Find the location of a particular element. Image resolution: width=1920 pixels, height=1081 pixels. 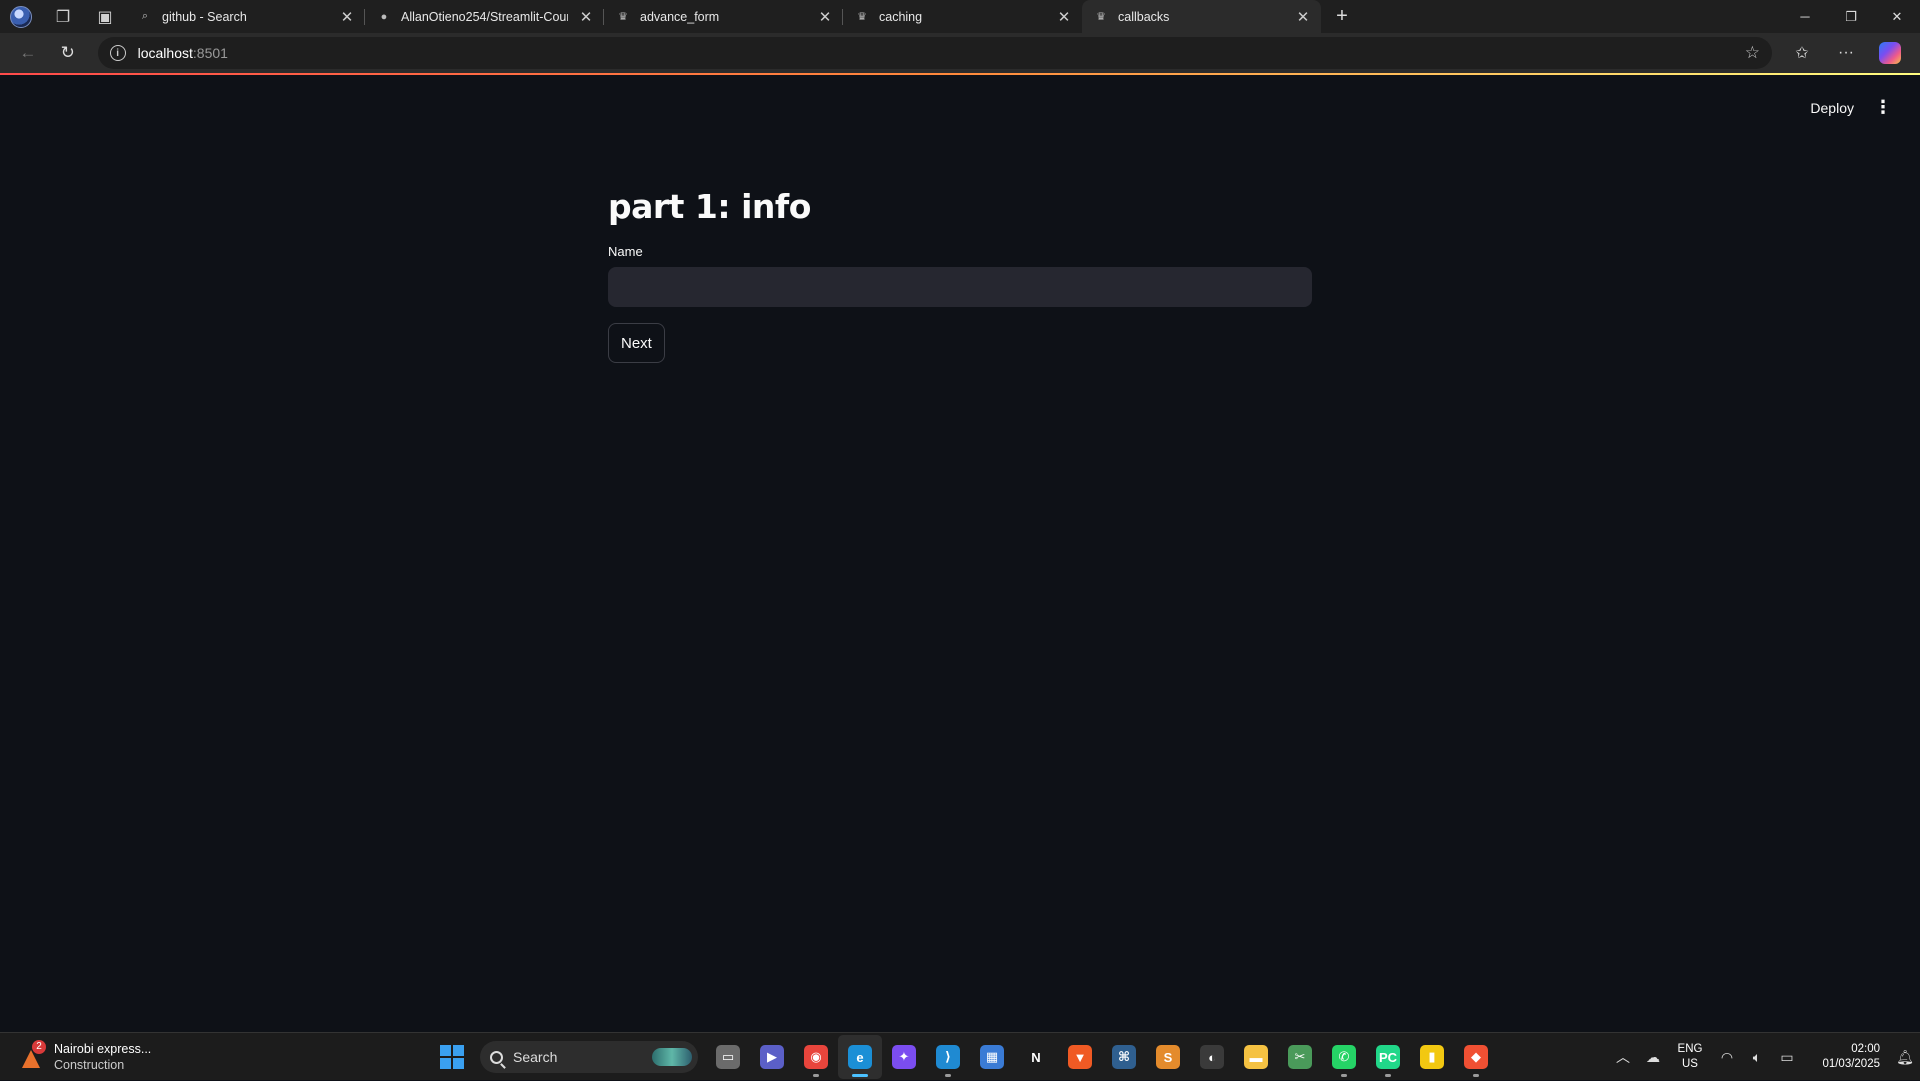

taskbar-search: Search is located at coordinates (589, 1057).